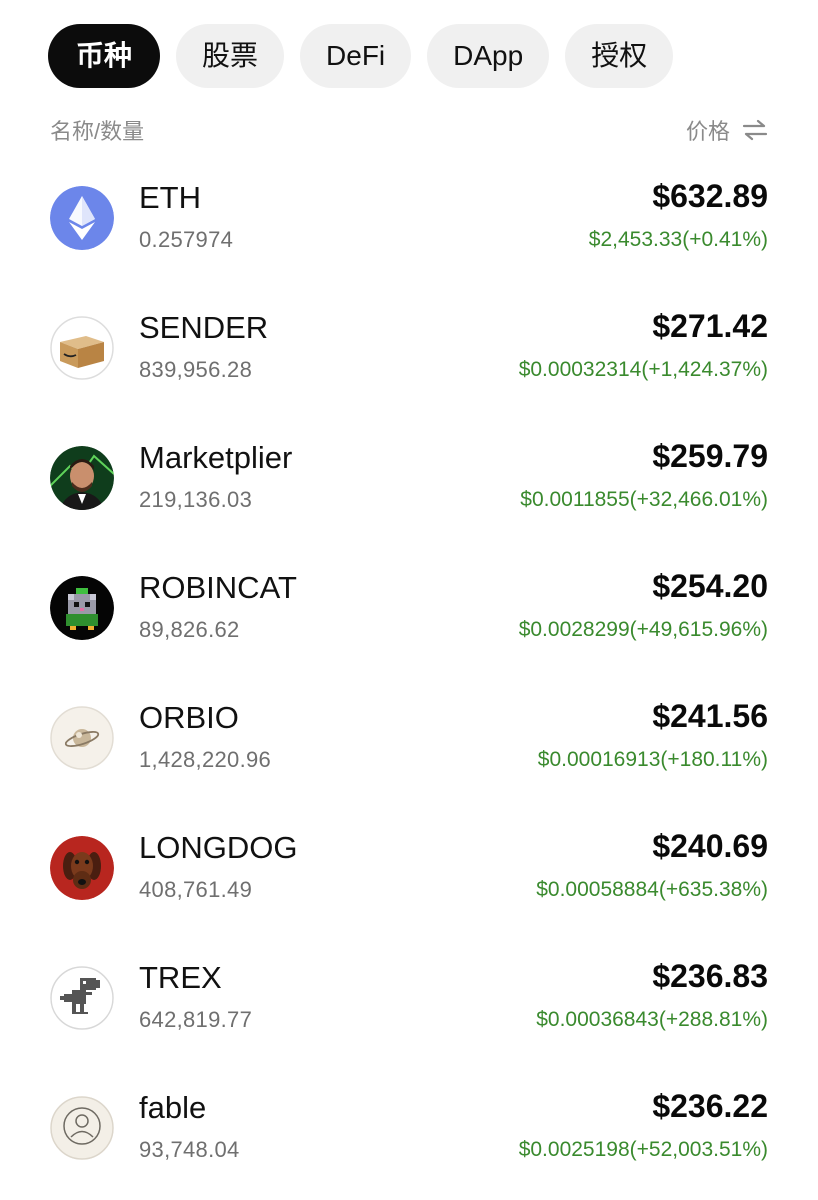 The width and height of the screenshot is (818, 1200). Describe the element at coordinates (196, 369) in the screenshot. I see `token-amount: 839,956.28` at that location.